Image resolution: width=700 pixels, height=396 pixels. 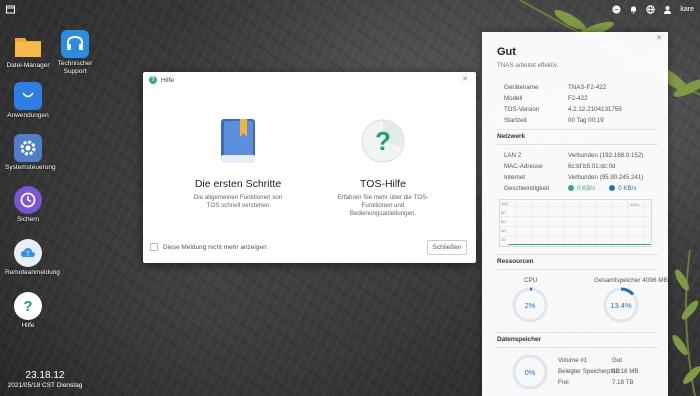 I want to click on desktop-item-file-manager: Datei-Manager, so click(x=28, y=51).